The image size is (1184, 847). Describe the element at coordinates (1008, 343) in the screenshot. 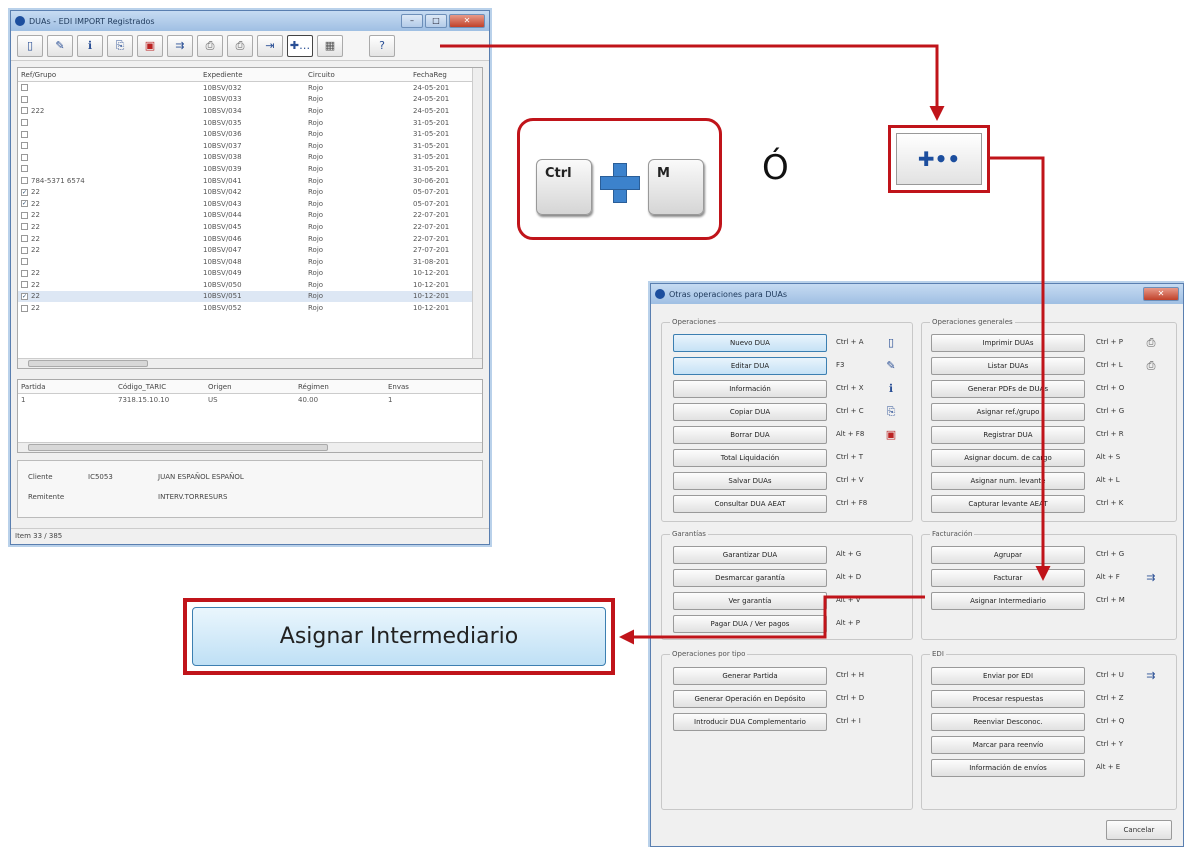

I see `op-button-gen-0: Imprimir DUAs` at that location.